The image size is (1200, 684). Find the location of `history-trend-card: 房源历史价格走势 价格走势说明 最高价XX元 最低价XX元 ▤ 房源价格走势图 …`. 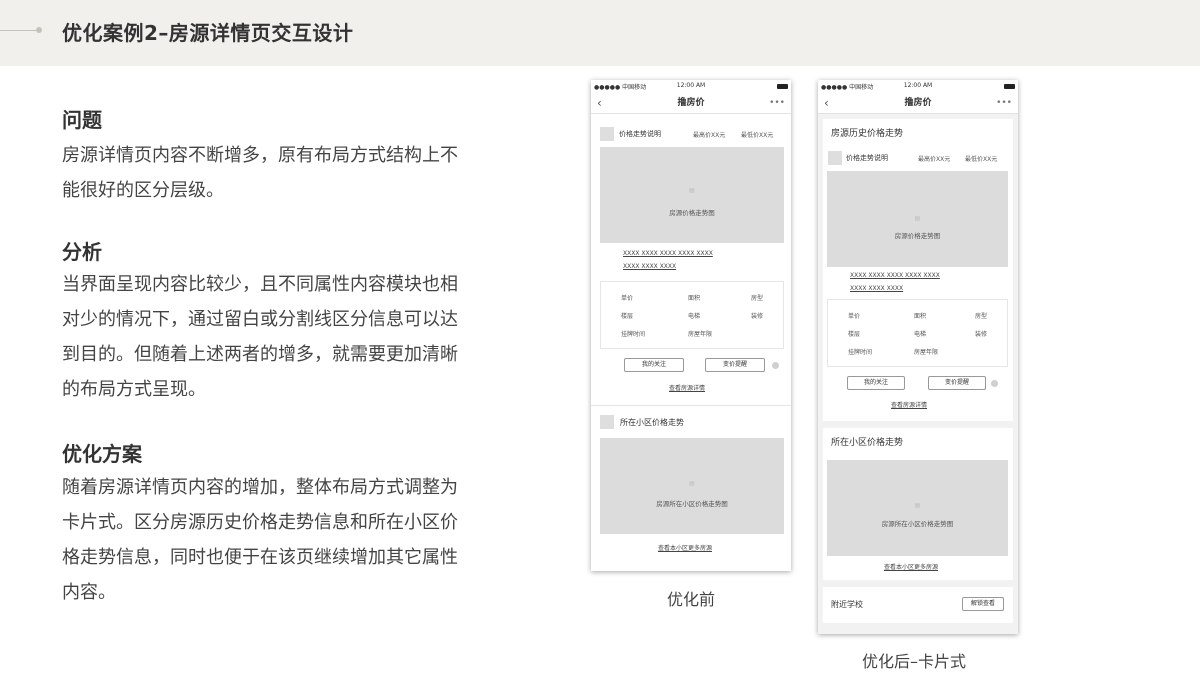

history-trend-card: 房源历史价格走势 价格走势说明 最高价XX元 最低价XX元 ▤ 房源价格走势图 … is located at coordinates (918, 270).